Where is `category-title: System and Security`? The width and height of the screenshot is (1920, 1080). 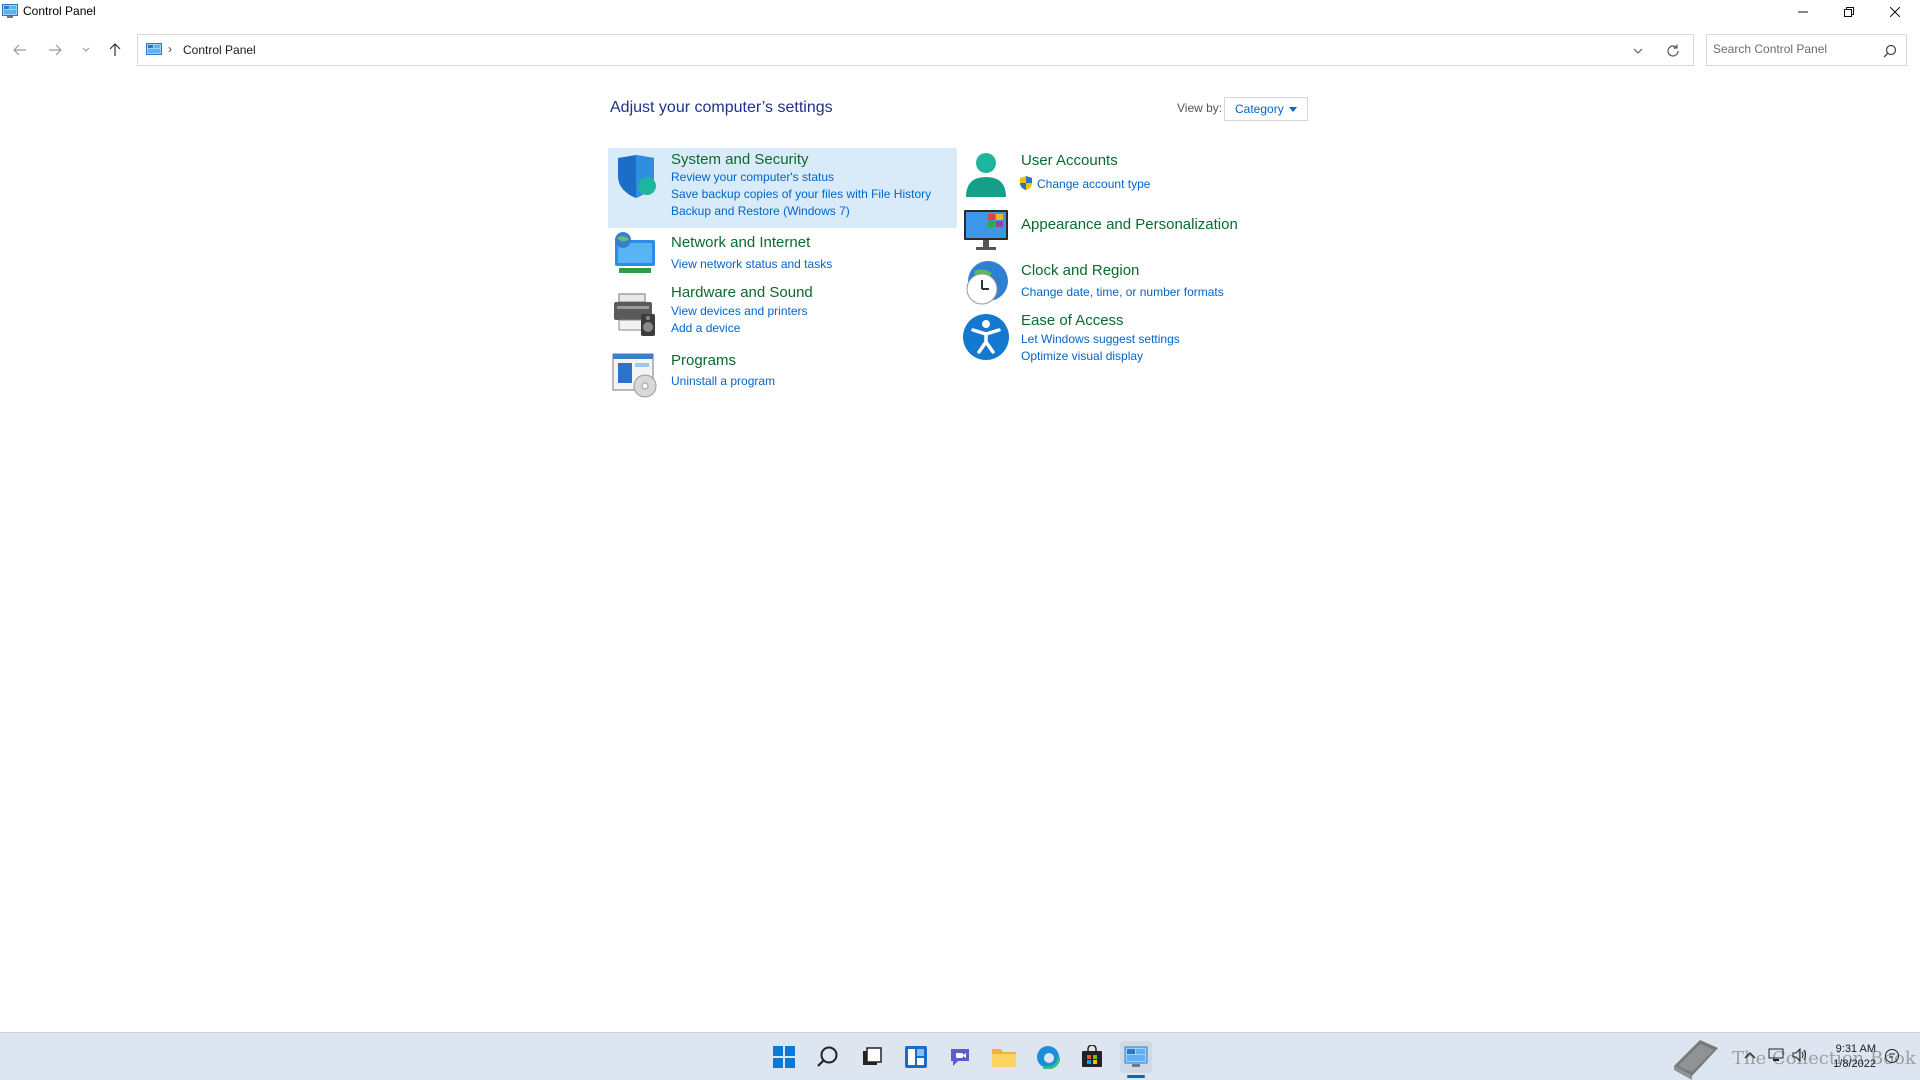
category-title: System and Security is located at coordinates (740, 159).